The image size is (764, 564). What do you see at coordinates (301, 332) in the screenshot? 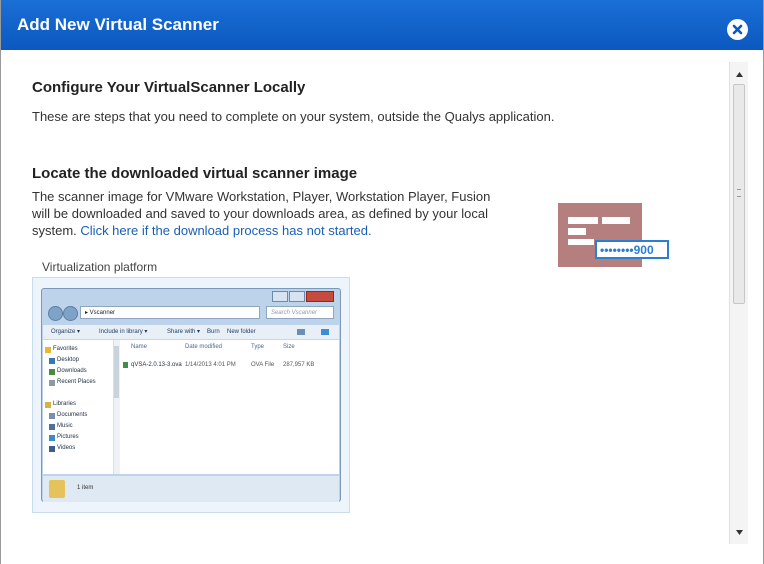
I see `view-icon` at bounding box center [301, 332].